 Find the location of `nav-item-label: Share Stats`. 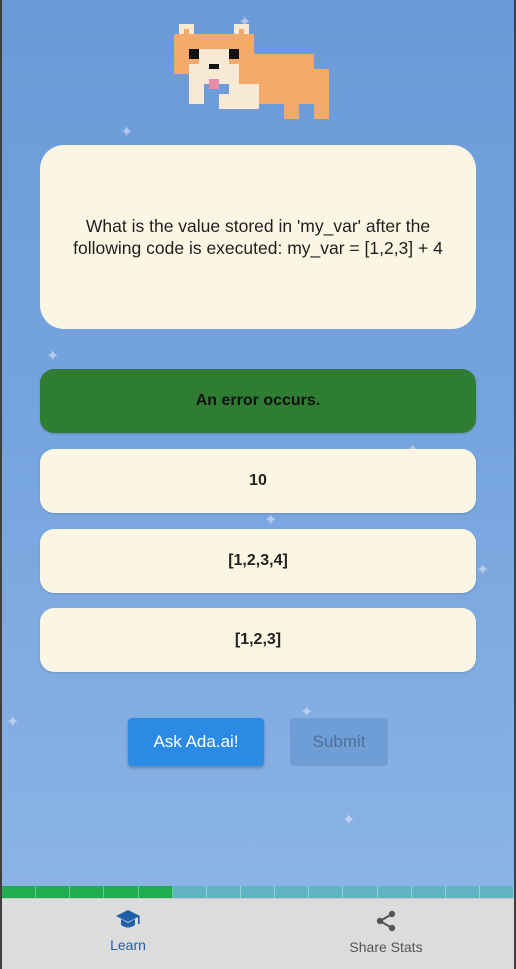

nav-item-label: Share Stats is located at coordinates (386, 947).